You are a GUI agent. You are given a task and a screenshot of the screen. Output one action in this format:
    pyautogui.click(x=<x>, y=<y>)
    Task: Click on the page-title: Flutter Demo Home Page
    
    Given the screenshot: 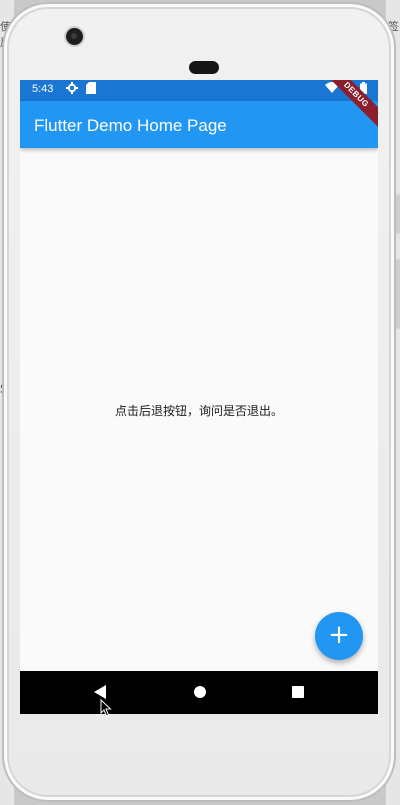 What is the action you would take?
    pyautogui.click(x=130, y=125)
    